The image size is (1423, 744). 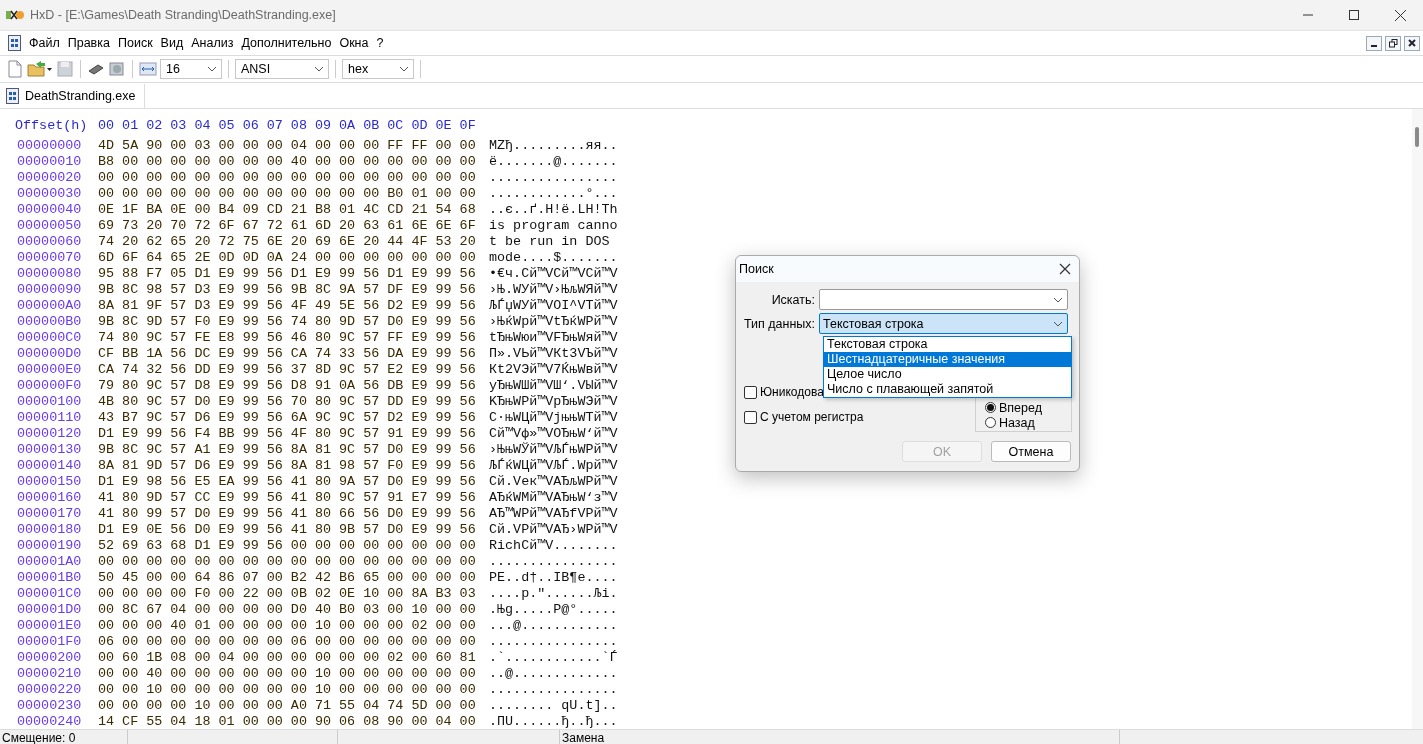 I want to click on data-type-dropdown: Текстовая строка, so click(x=943, y=323).